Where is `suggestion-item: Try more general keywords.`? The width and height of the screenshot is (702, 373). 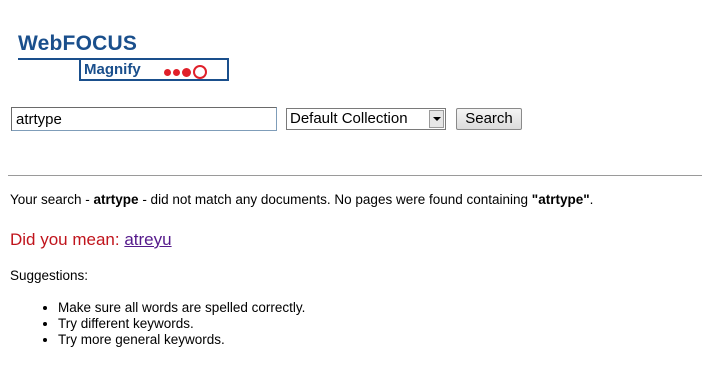
suggestion-item: Try more general keywords. is located at coordinates (181, 340).